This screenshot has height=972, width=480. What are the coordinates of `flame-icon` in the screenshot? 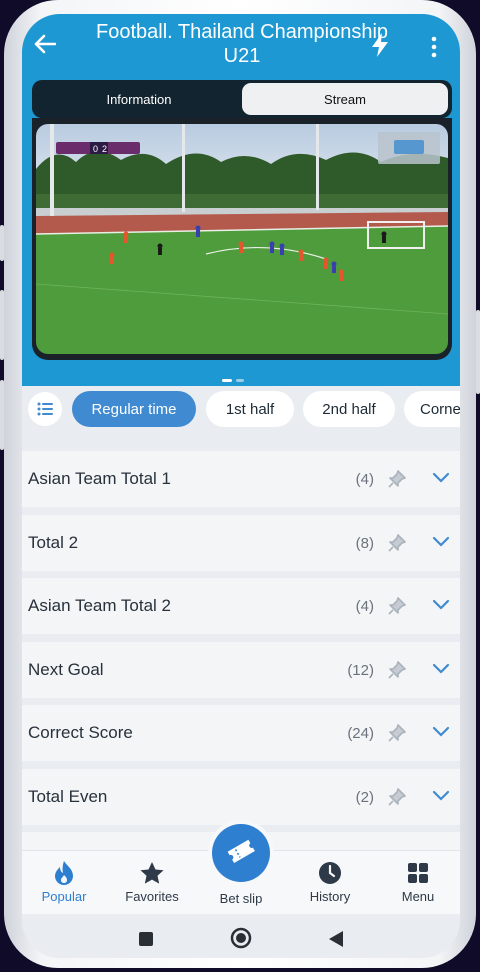 It's located at (64, 873).